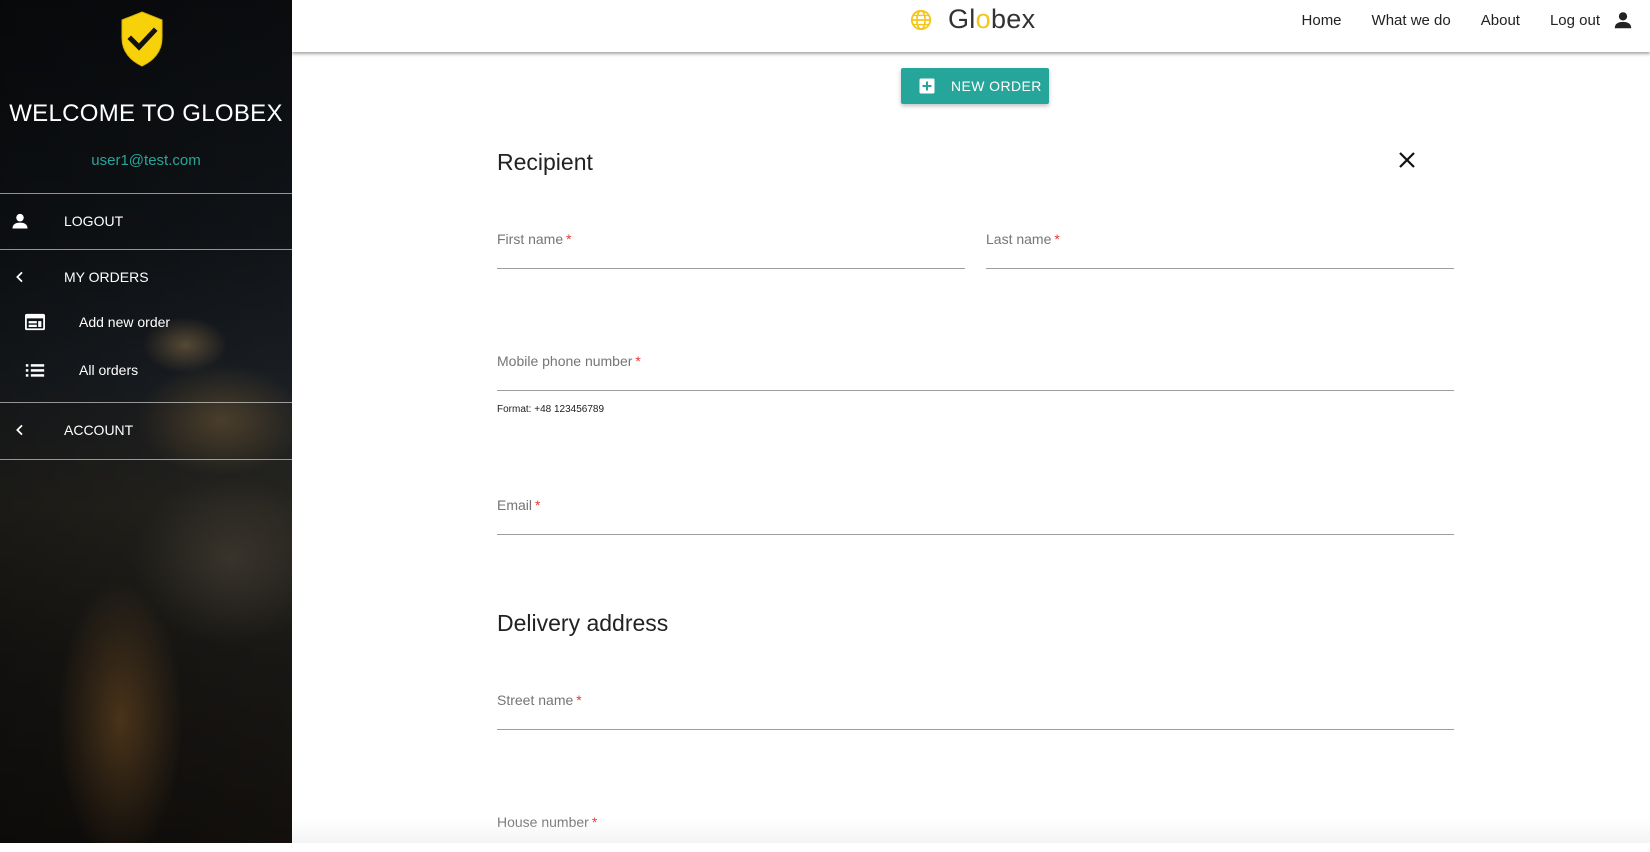 The width and height of the screenshot is (1650, 852). I want to click on globe-icon, so click(921, 19).